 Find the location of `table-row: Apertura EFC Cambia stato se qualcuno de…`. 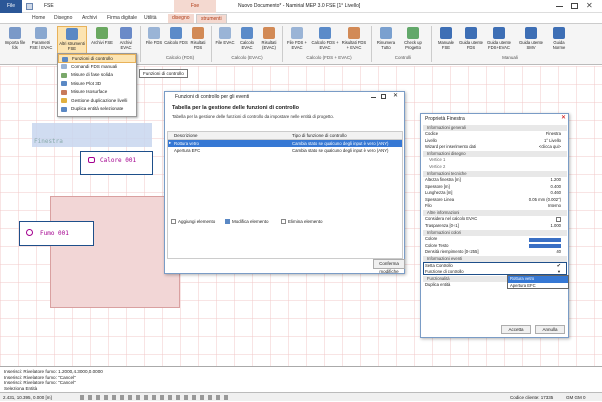

table-row: Apertura EFC Cambia stato se qualcuno de… is located at coordinates (285, 150).